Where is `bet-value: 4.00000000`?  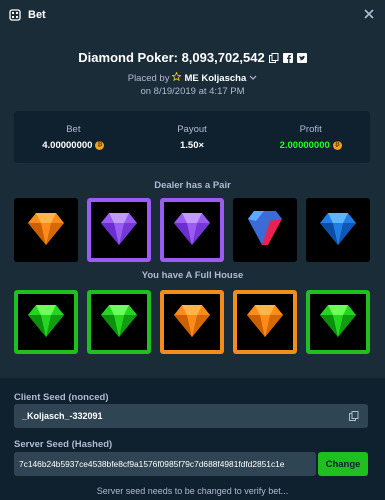
bet-value: 4.00000000 is located at coordinates (67, 145).